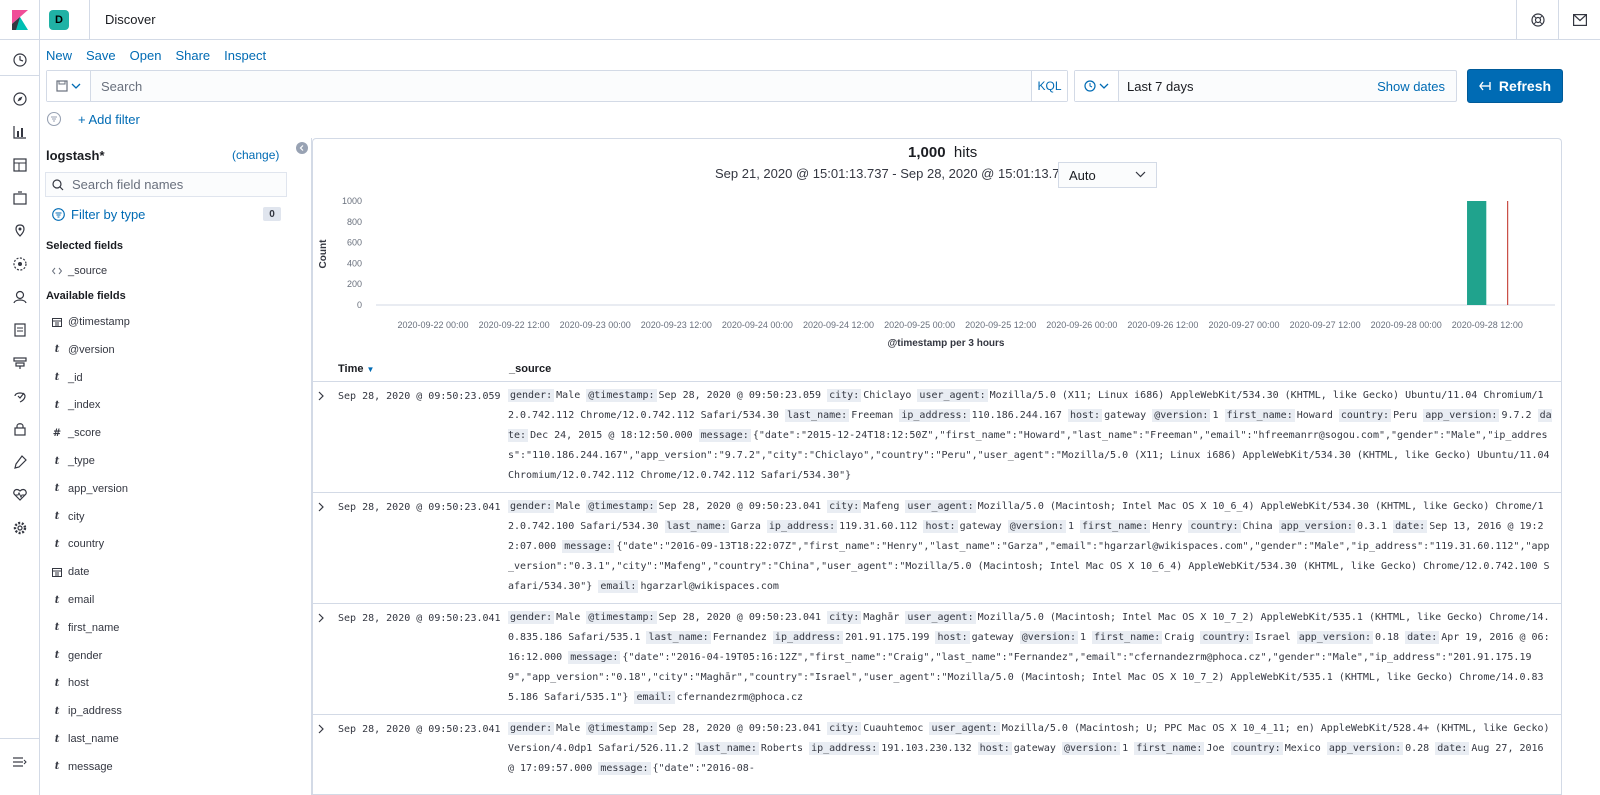 This screenshot has width=1600, height=795. What do you see at coordinates (20, 363) in the screenshot?
I see `infra-icon` at bounding box center [20, 363].